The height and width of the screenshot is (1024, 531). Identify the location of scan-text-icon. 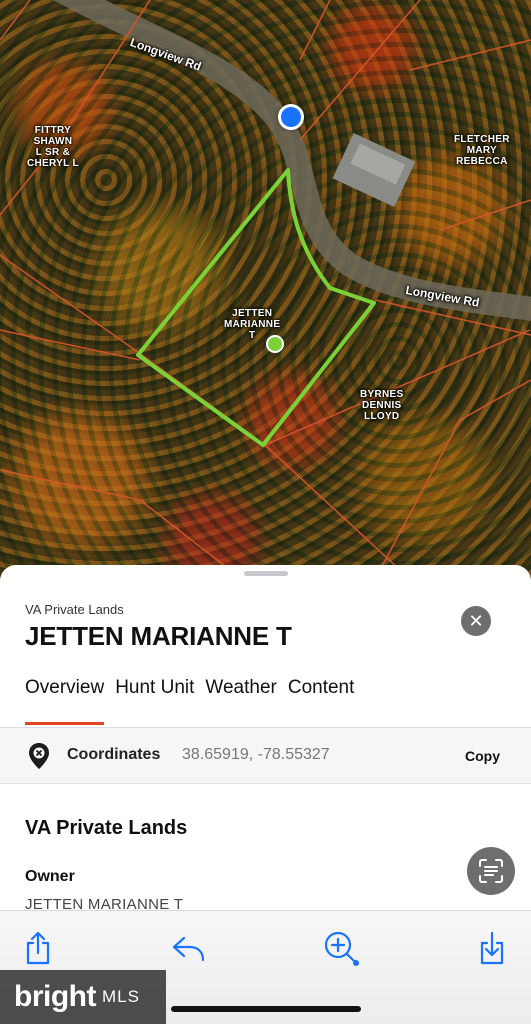
(491, 871).